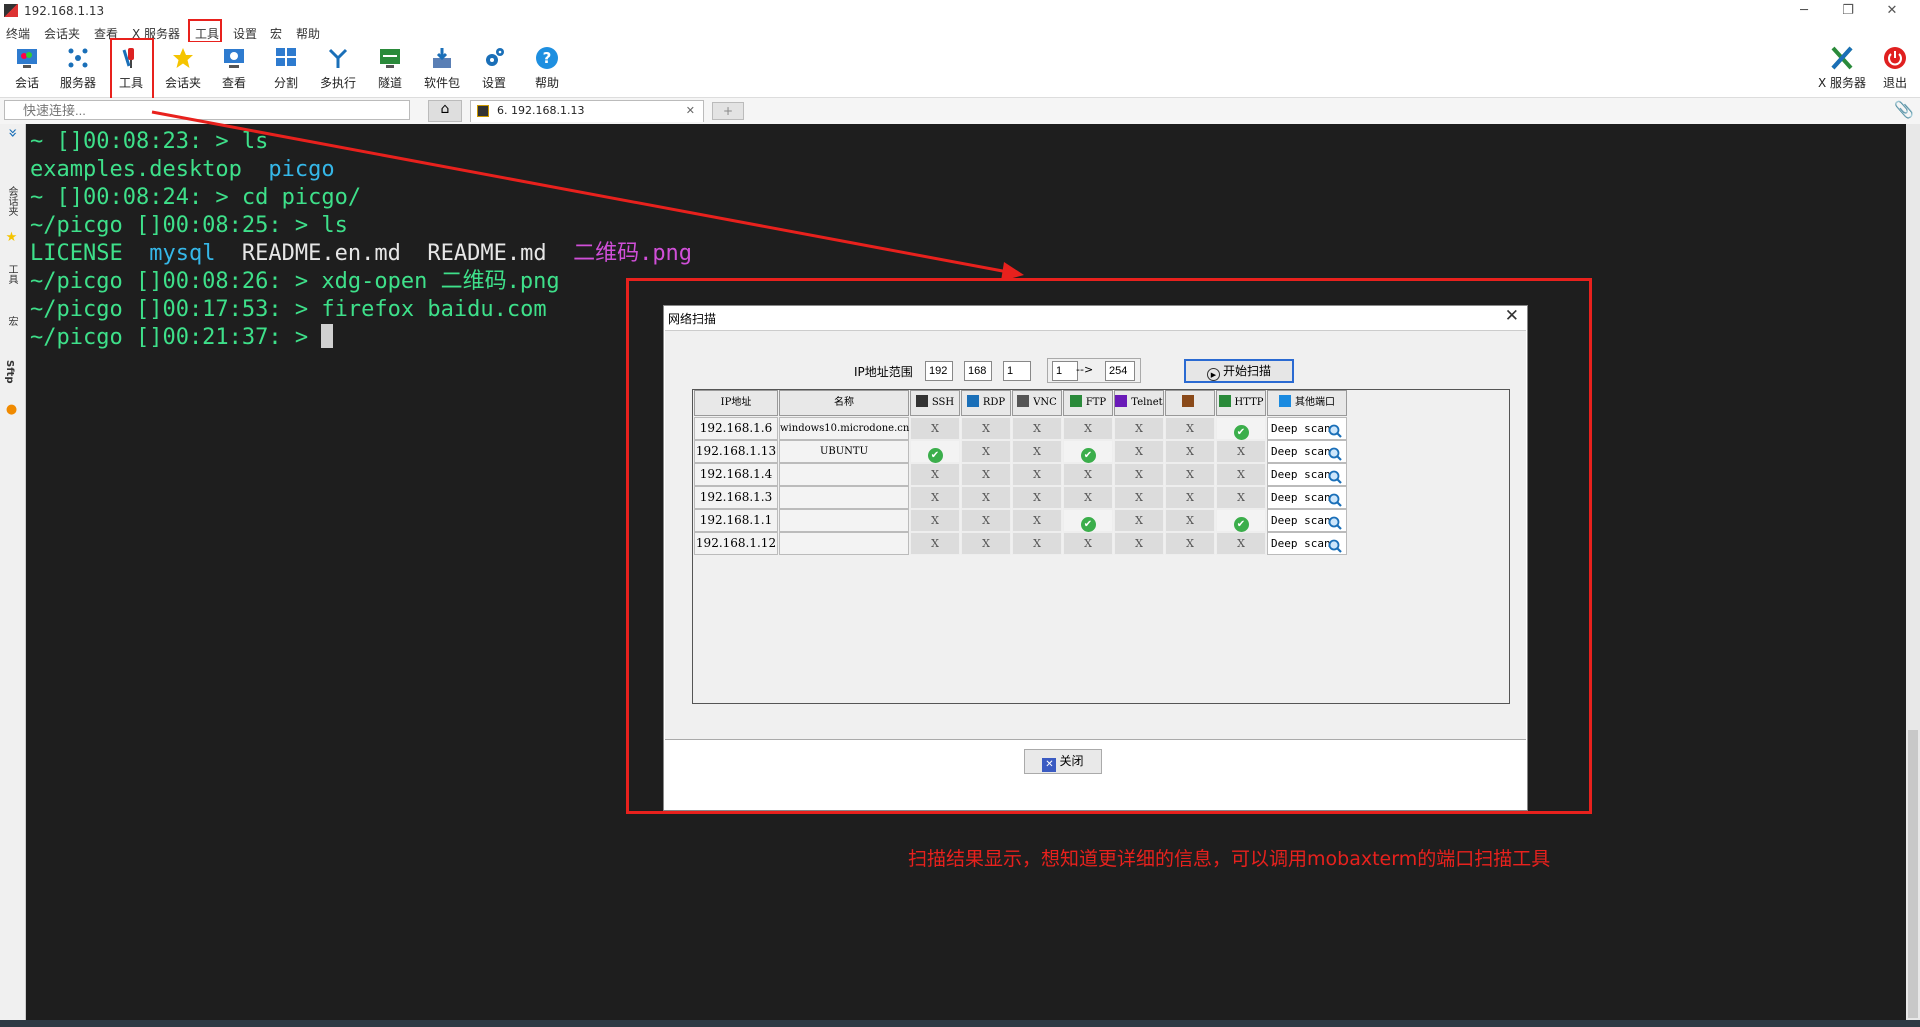  Describe the element at coordinates (1147, 402) in the screenshot. I see `column-header-label: Telnet` at that location.